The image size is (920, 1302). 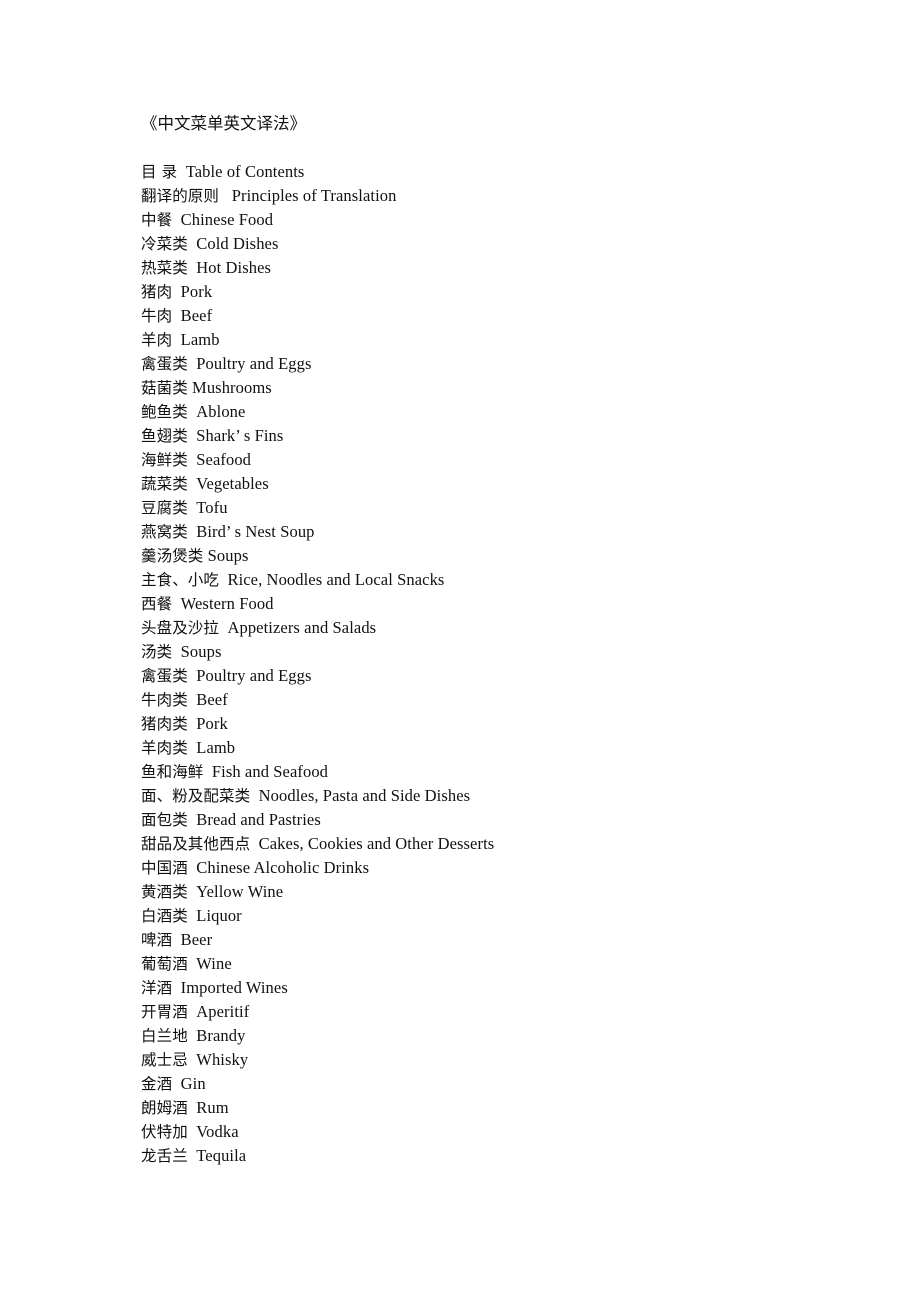 I want to click on toc-entry-chinese: 禽蛋类, so click(x=164, y=676).